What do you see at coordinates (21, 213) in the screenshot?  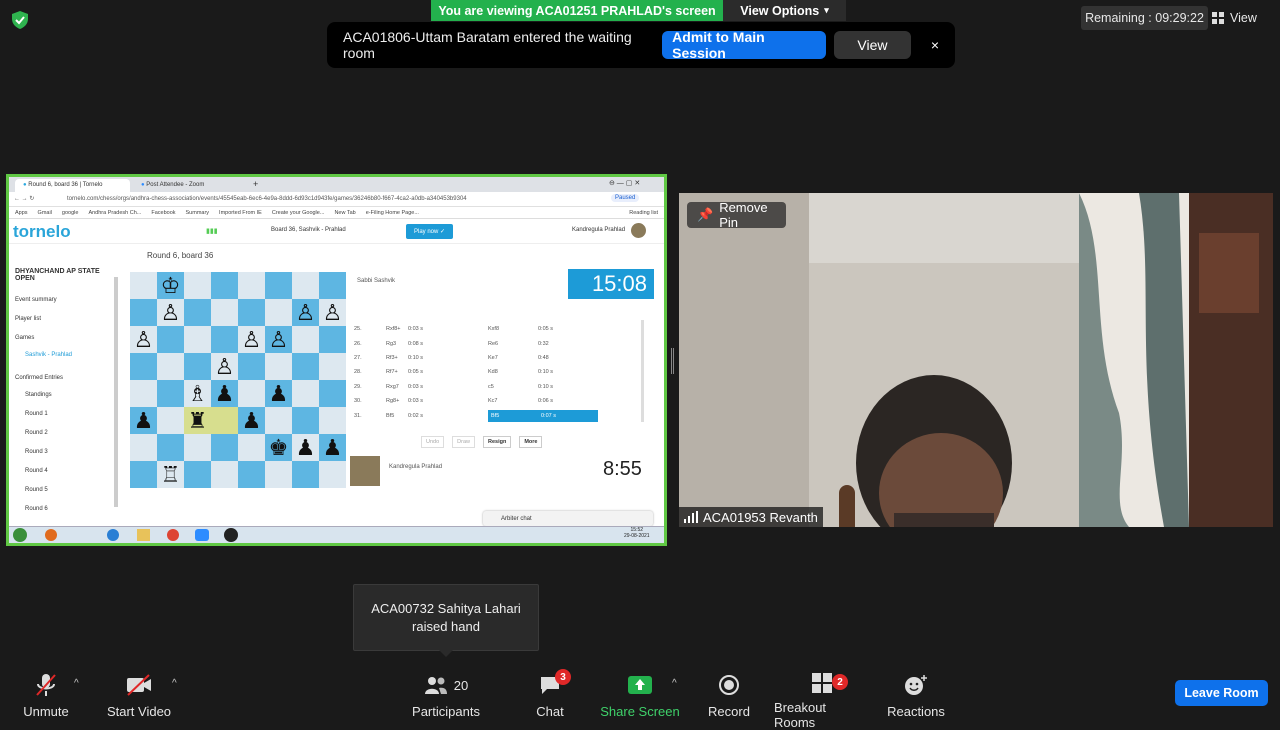 I see `bookmark: Apps` at bounding box center [21, 213].